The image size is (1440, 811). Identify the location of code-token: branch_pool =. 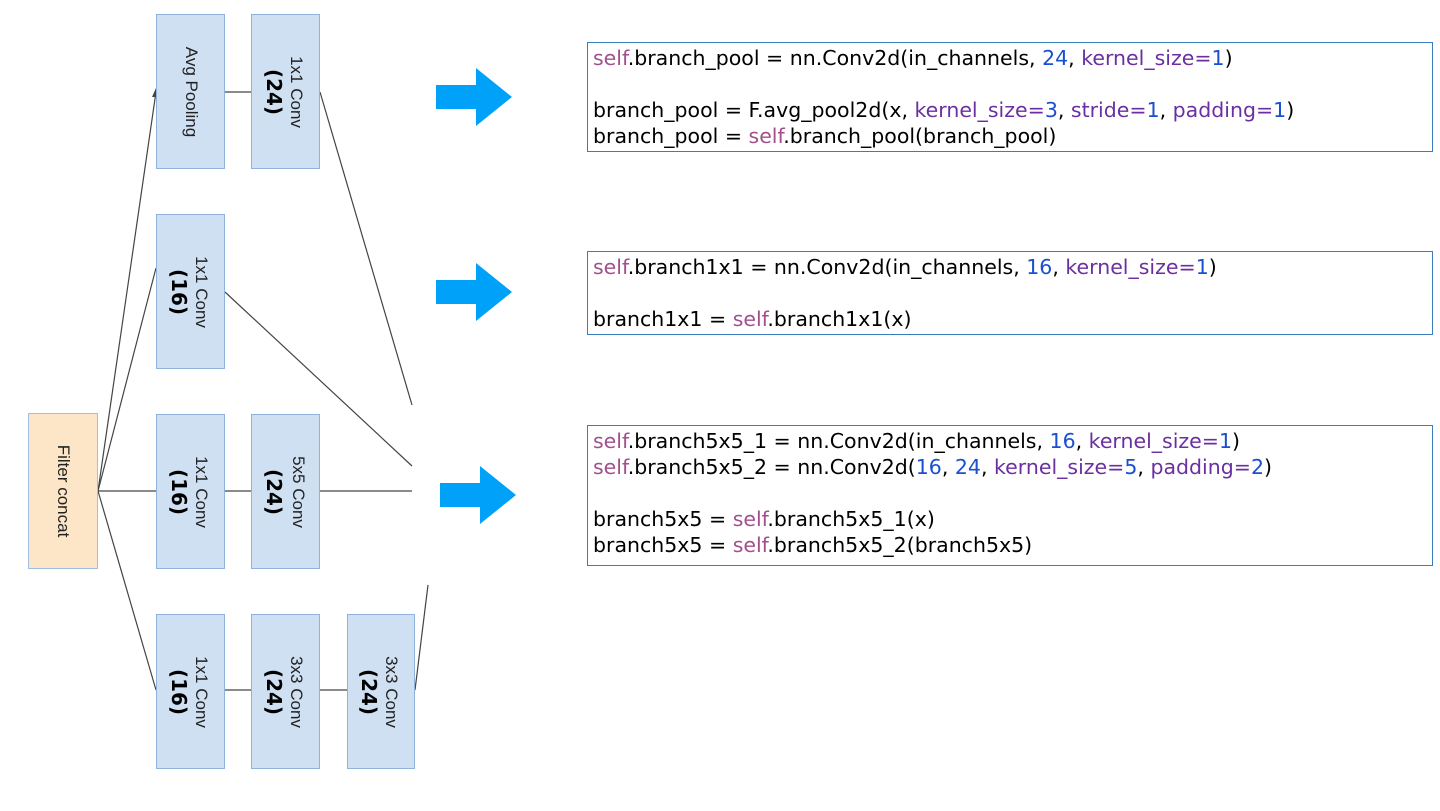
(671, 136).